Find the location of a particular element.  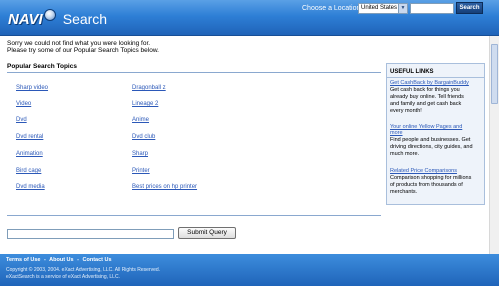

desc-line: Find people and businesses. Get is located at coordinates (430, 140).